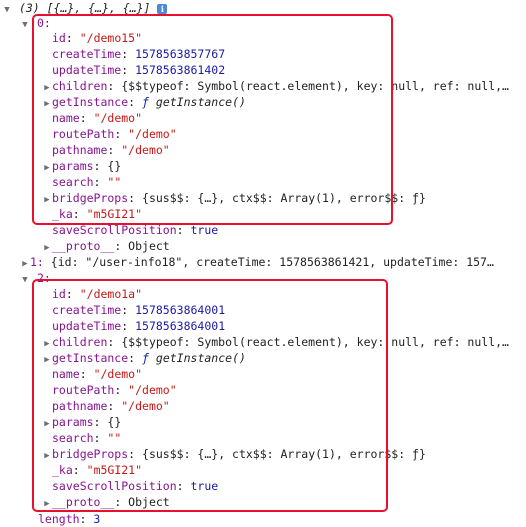 The image size is (526, 527). What do you see at coordinates (37, 262) in the screenshot?
I see `item-index: 1:` at bounding box center [37, 262].